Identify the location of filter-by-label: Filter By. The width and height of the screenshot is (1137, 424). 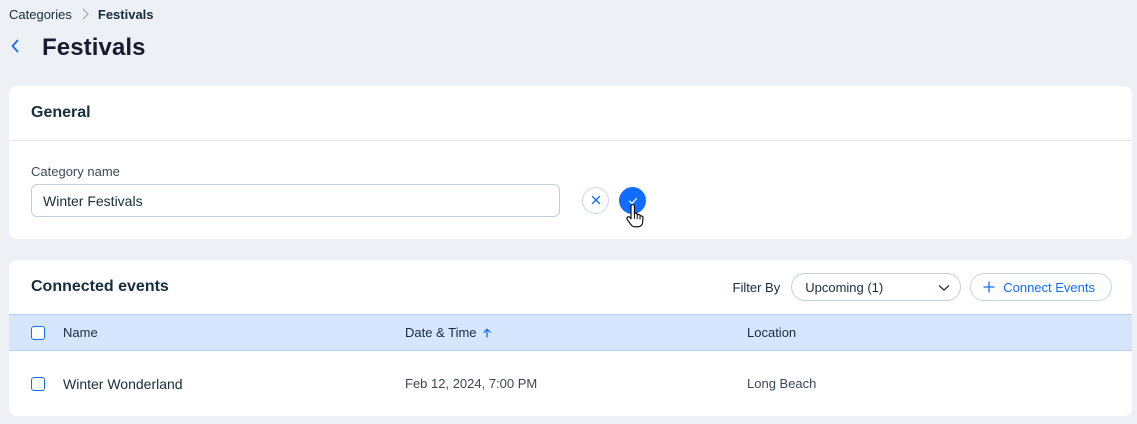
(756, 287).